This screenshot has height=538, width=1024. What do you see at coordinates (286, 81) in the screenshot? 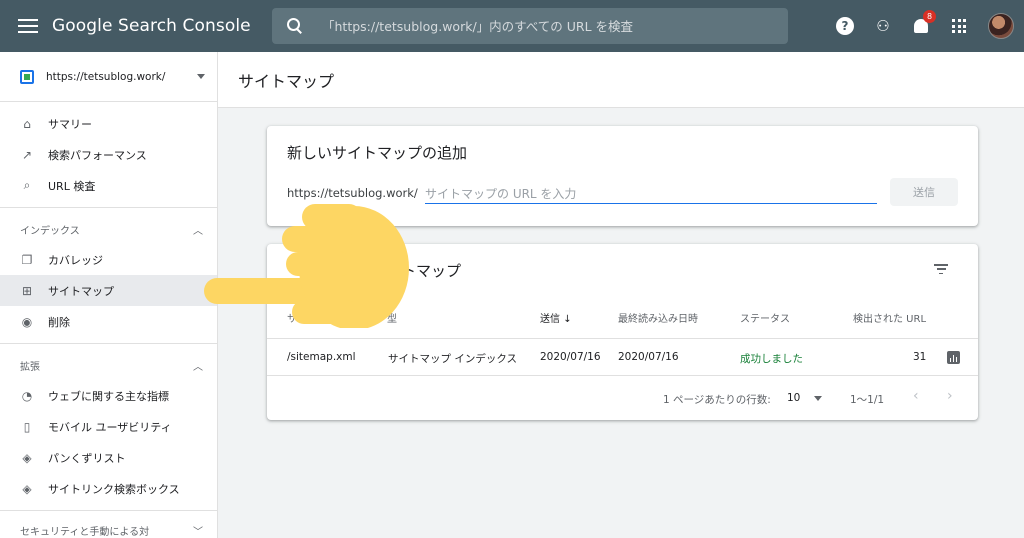
I see `page-title: サイトマップ` at bounding box center [286, 81].